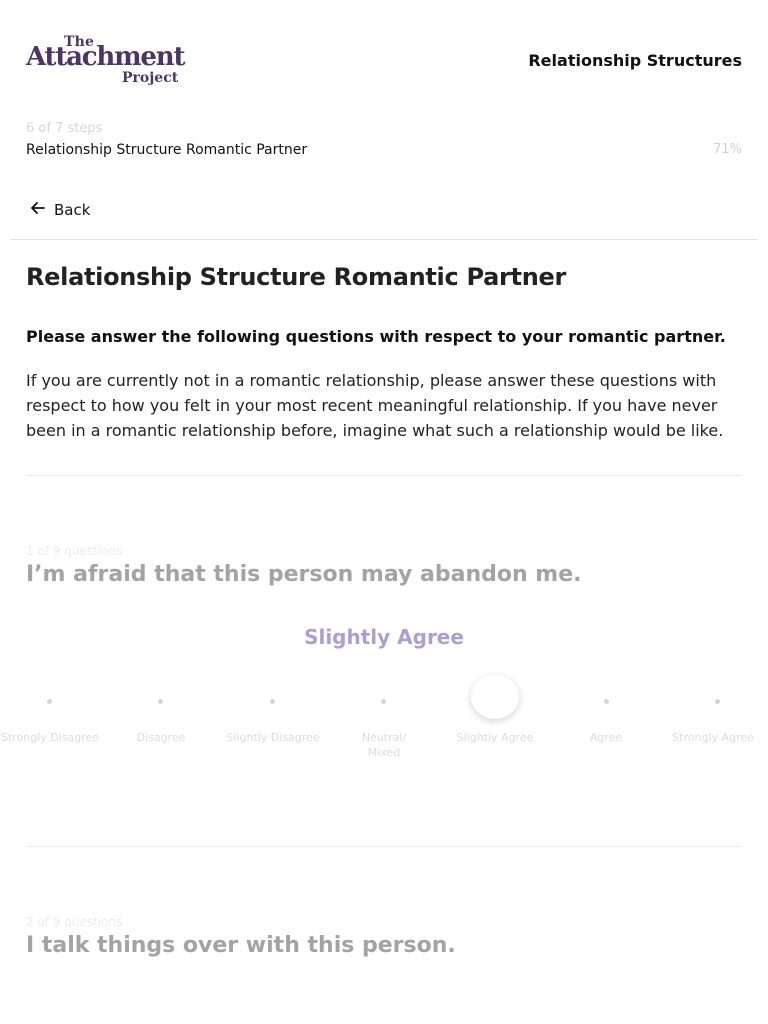 This screenshot has width=768, height=1024. I want to click on scale-label-strongly-disagree: Strongly Disagree, so click(50, 737).